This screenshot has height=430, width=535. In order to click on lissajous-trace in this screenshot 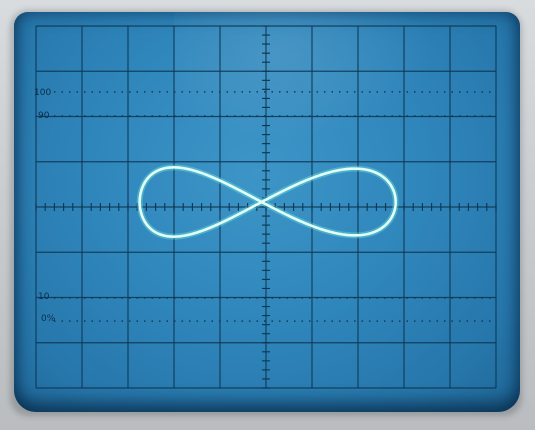, I will do `click(267, 202)`.